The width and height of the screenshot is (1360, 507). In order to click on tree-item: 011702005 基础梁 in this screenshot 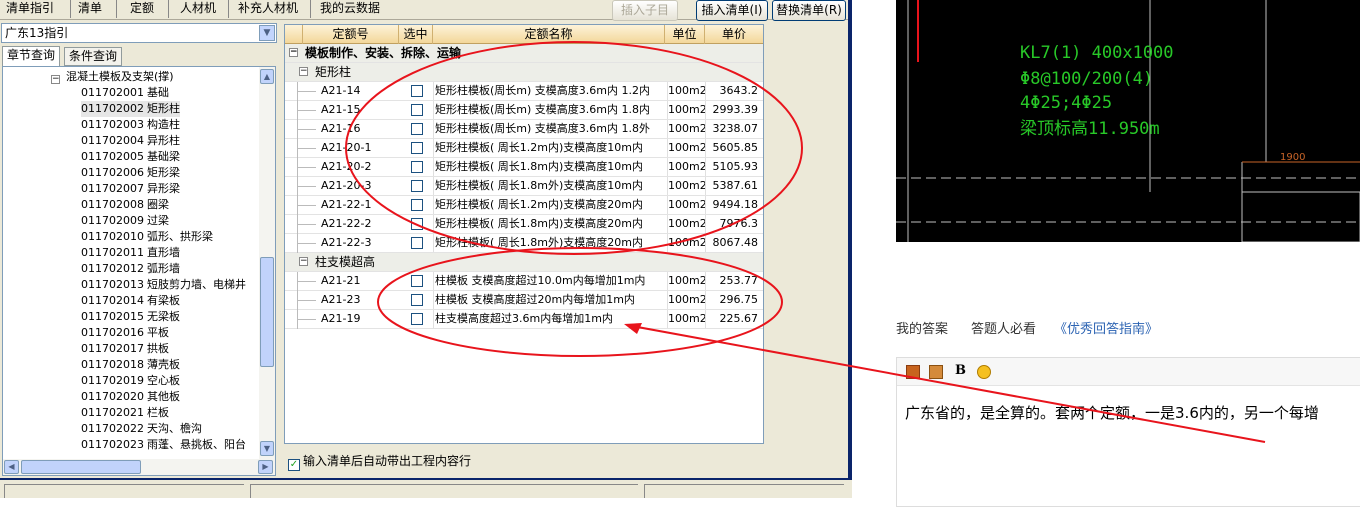, I will do `click(130, 157)`.